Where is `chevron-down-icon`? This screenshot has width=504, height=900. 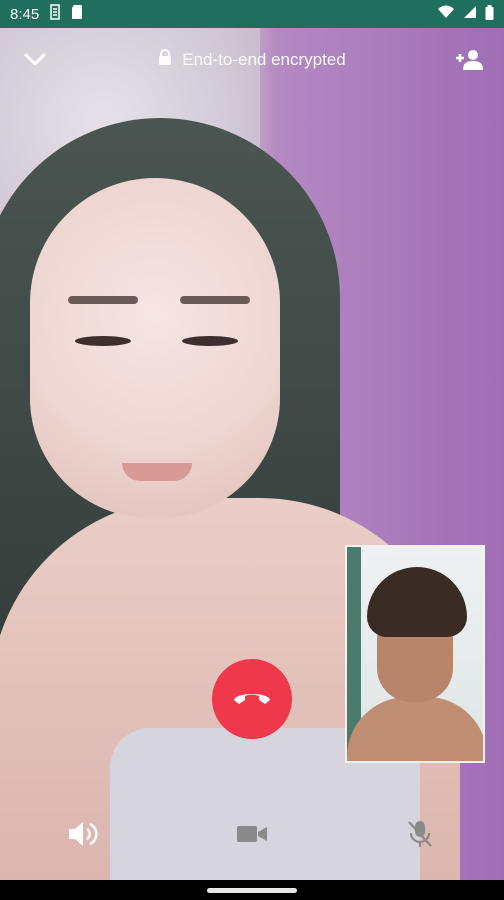 chevron-down-icon is located at coordinates (35, 60).